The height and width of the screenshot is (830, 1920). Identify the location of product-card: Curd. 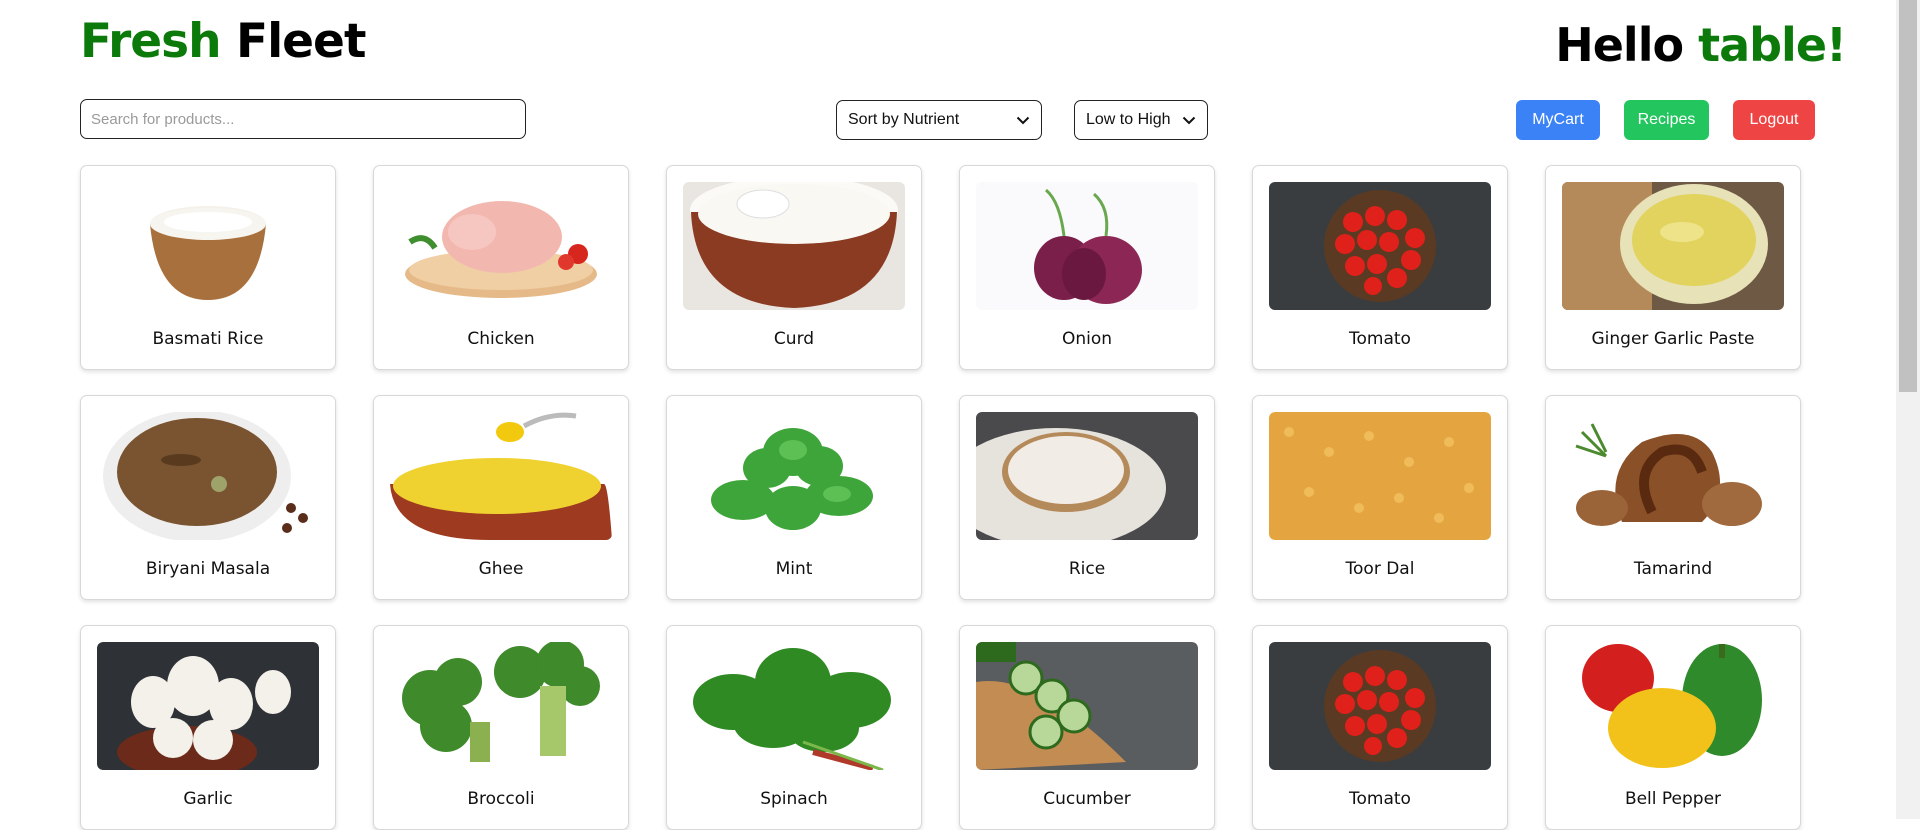
(794, 267).